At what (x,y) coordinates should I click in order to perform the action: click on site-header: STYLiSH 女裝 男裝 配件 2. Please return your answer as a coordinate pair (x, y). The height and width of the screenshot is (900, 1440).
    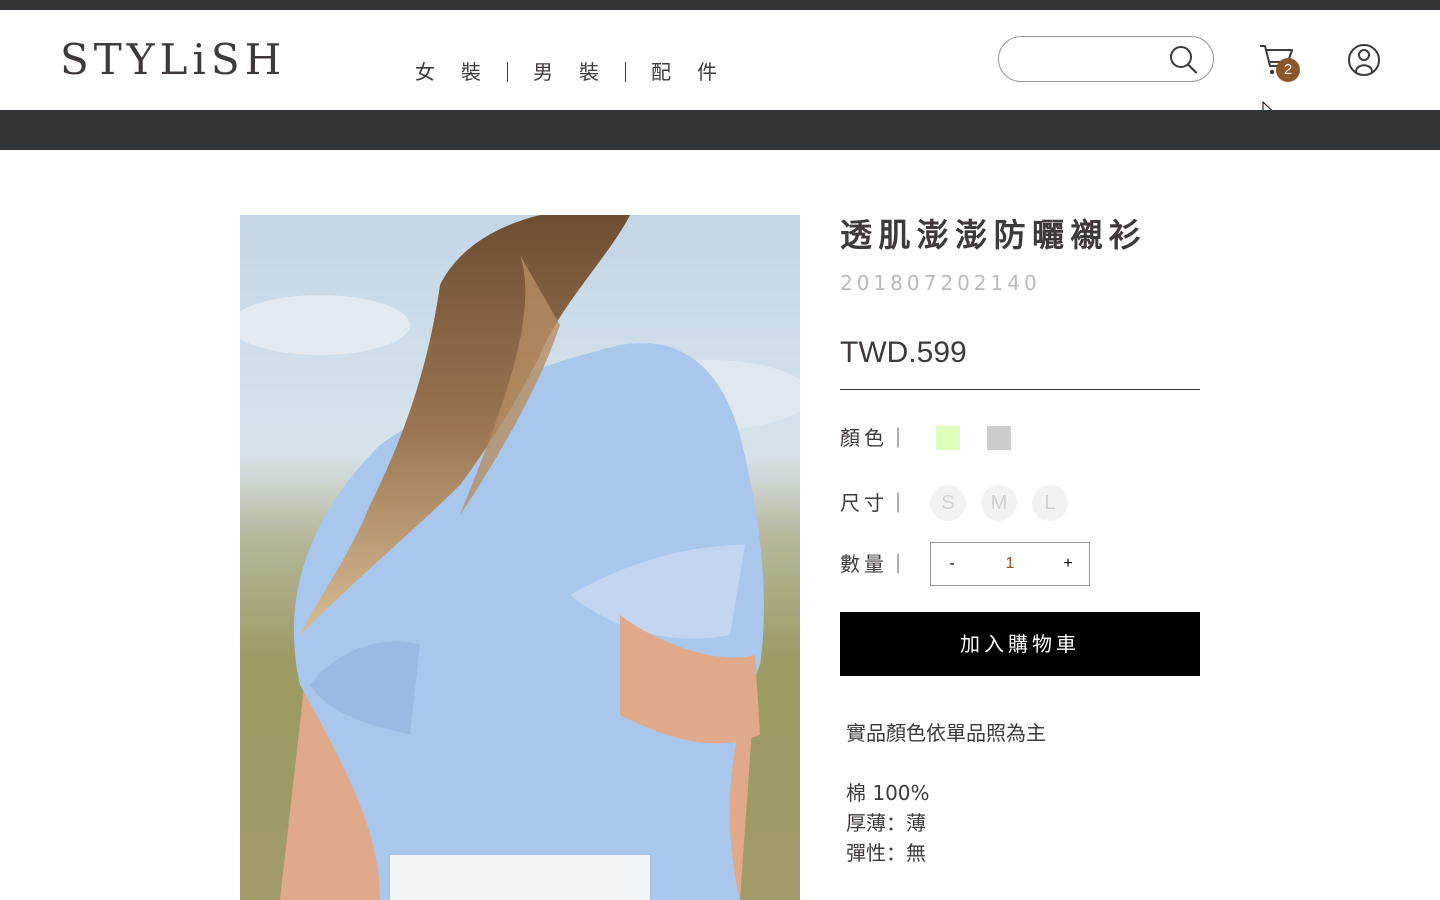
    Looking at the image, I should click on (720, 60).